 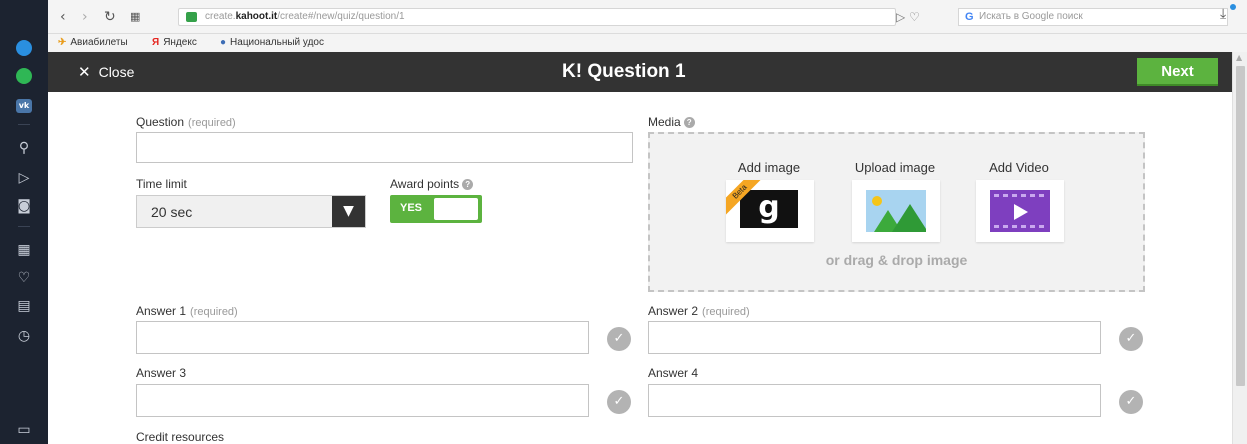 I want to click on plane-icon: ✈, so click(x=62, y=42).